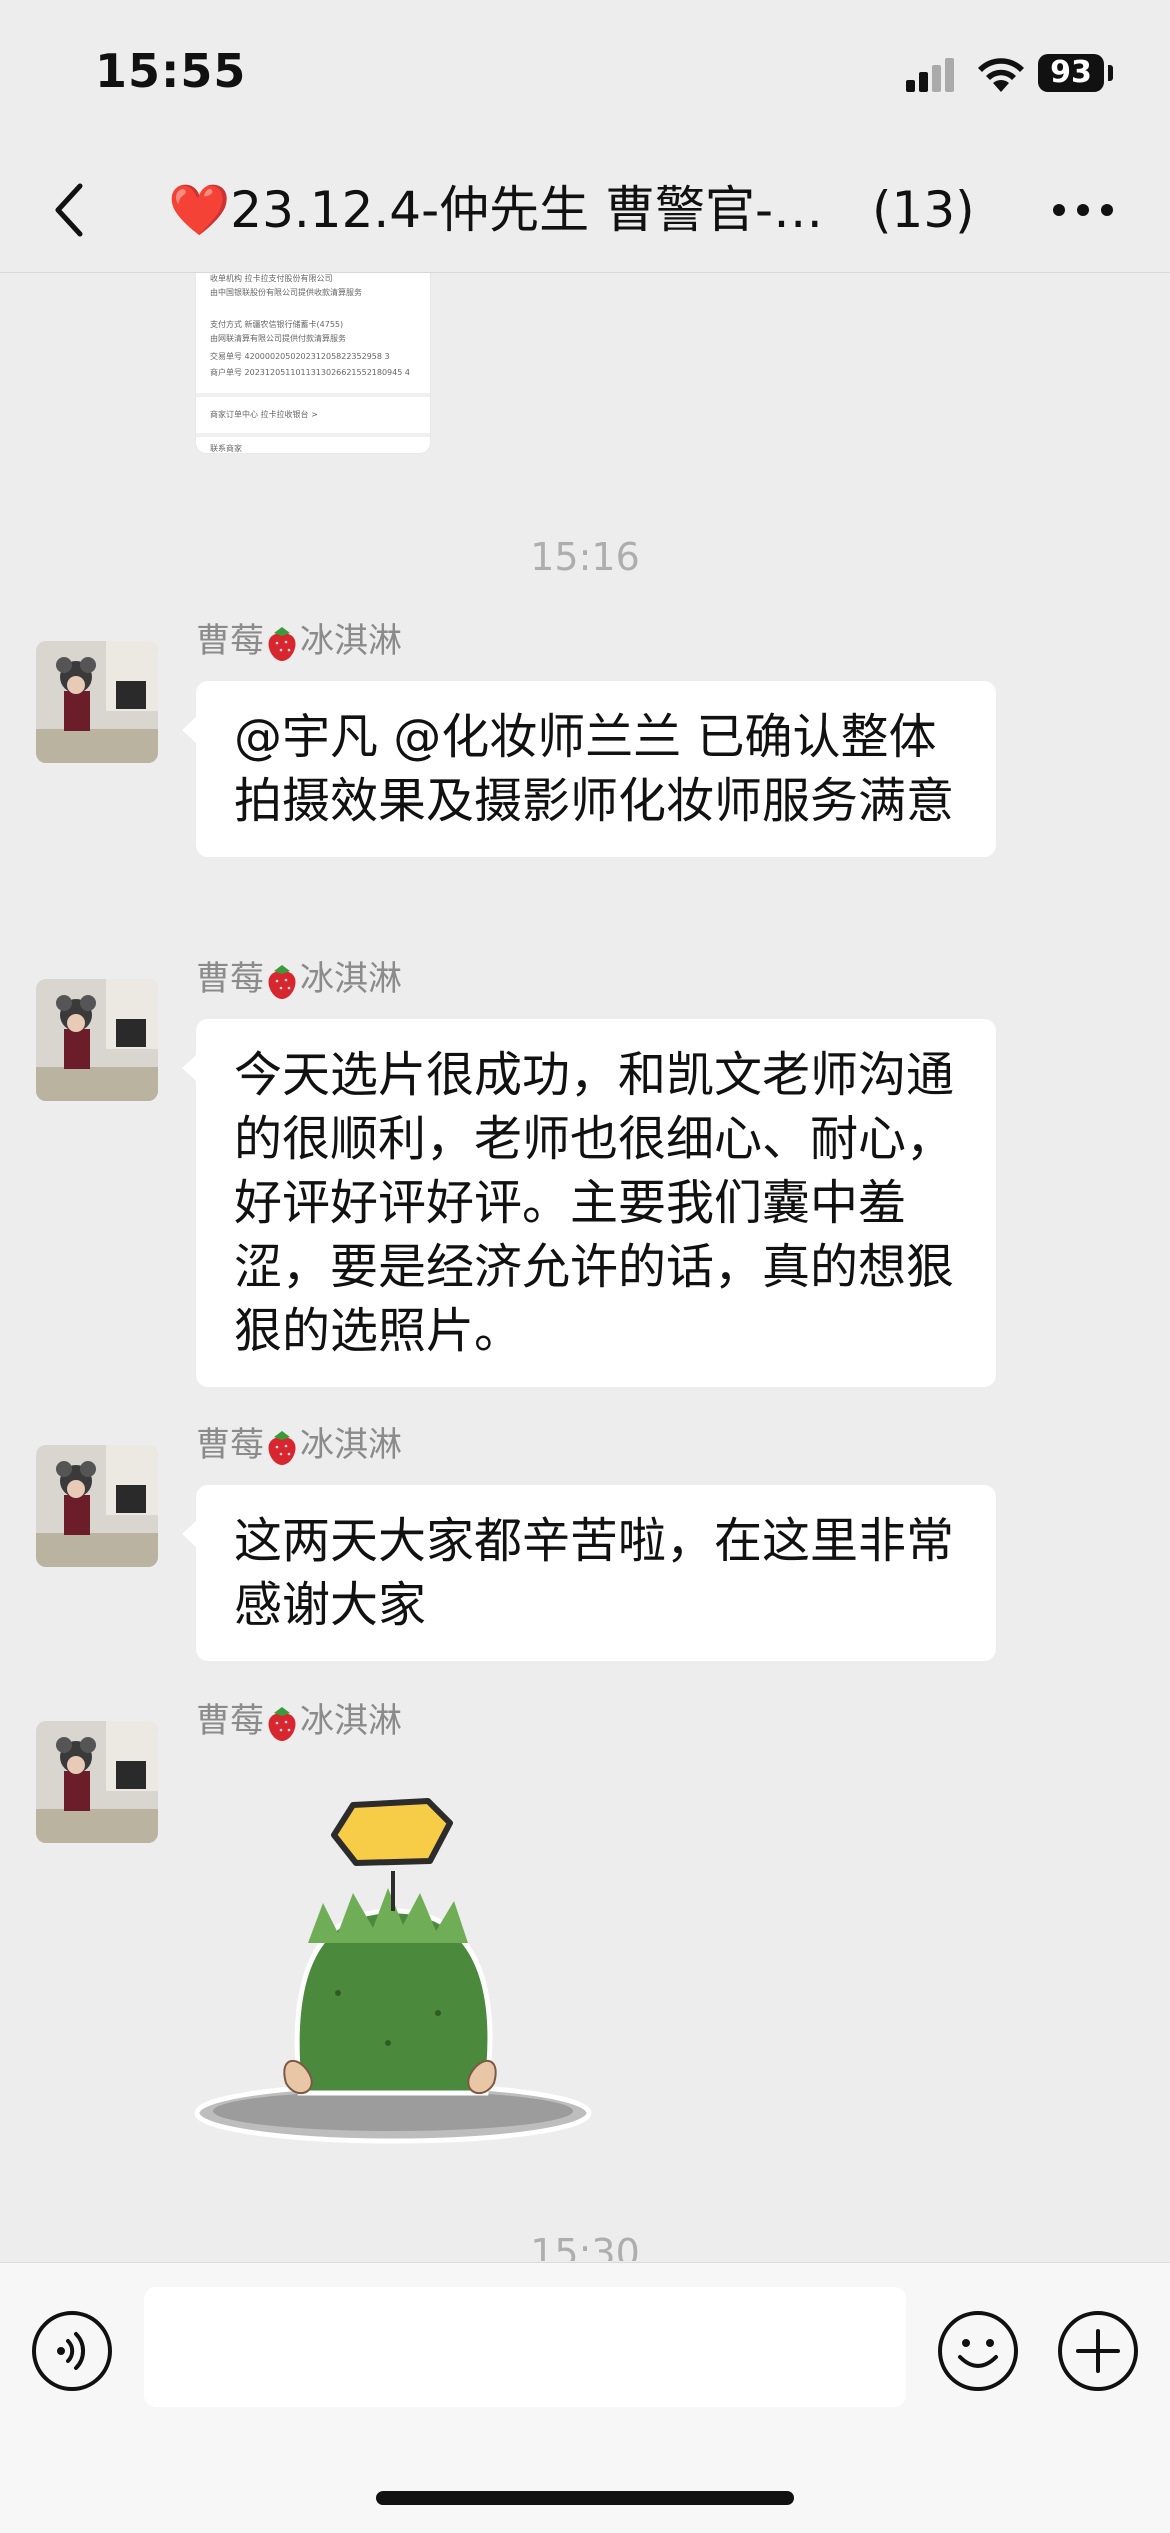 Image resolution: width=1170 pixels, height=2533 pixels. Describe the element at coordinates (923, 210) in the screenshot. I see `member-count: (13)` at that location.